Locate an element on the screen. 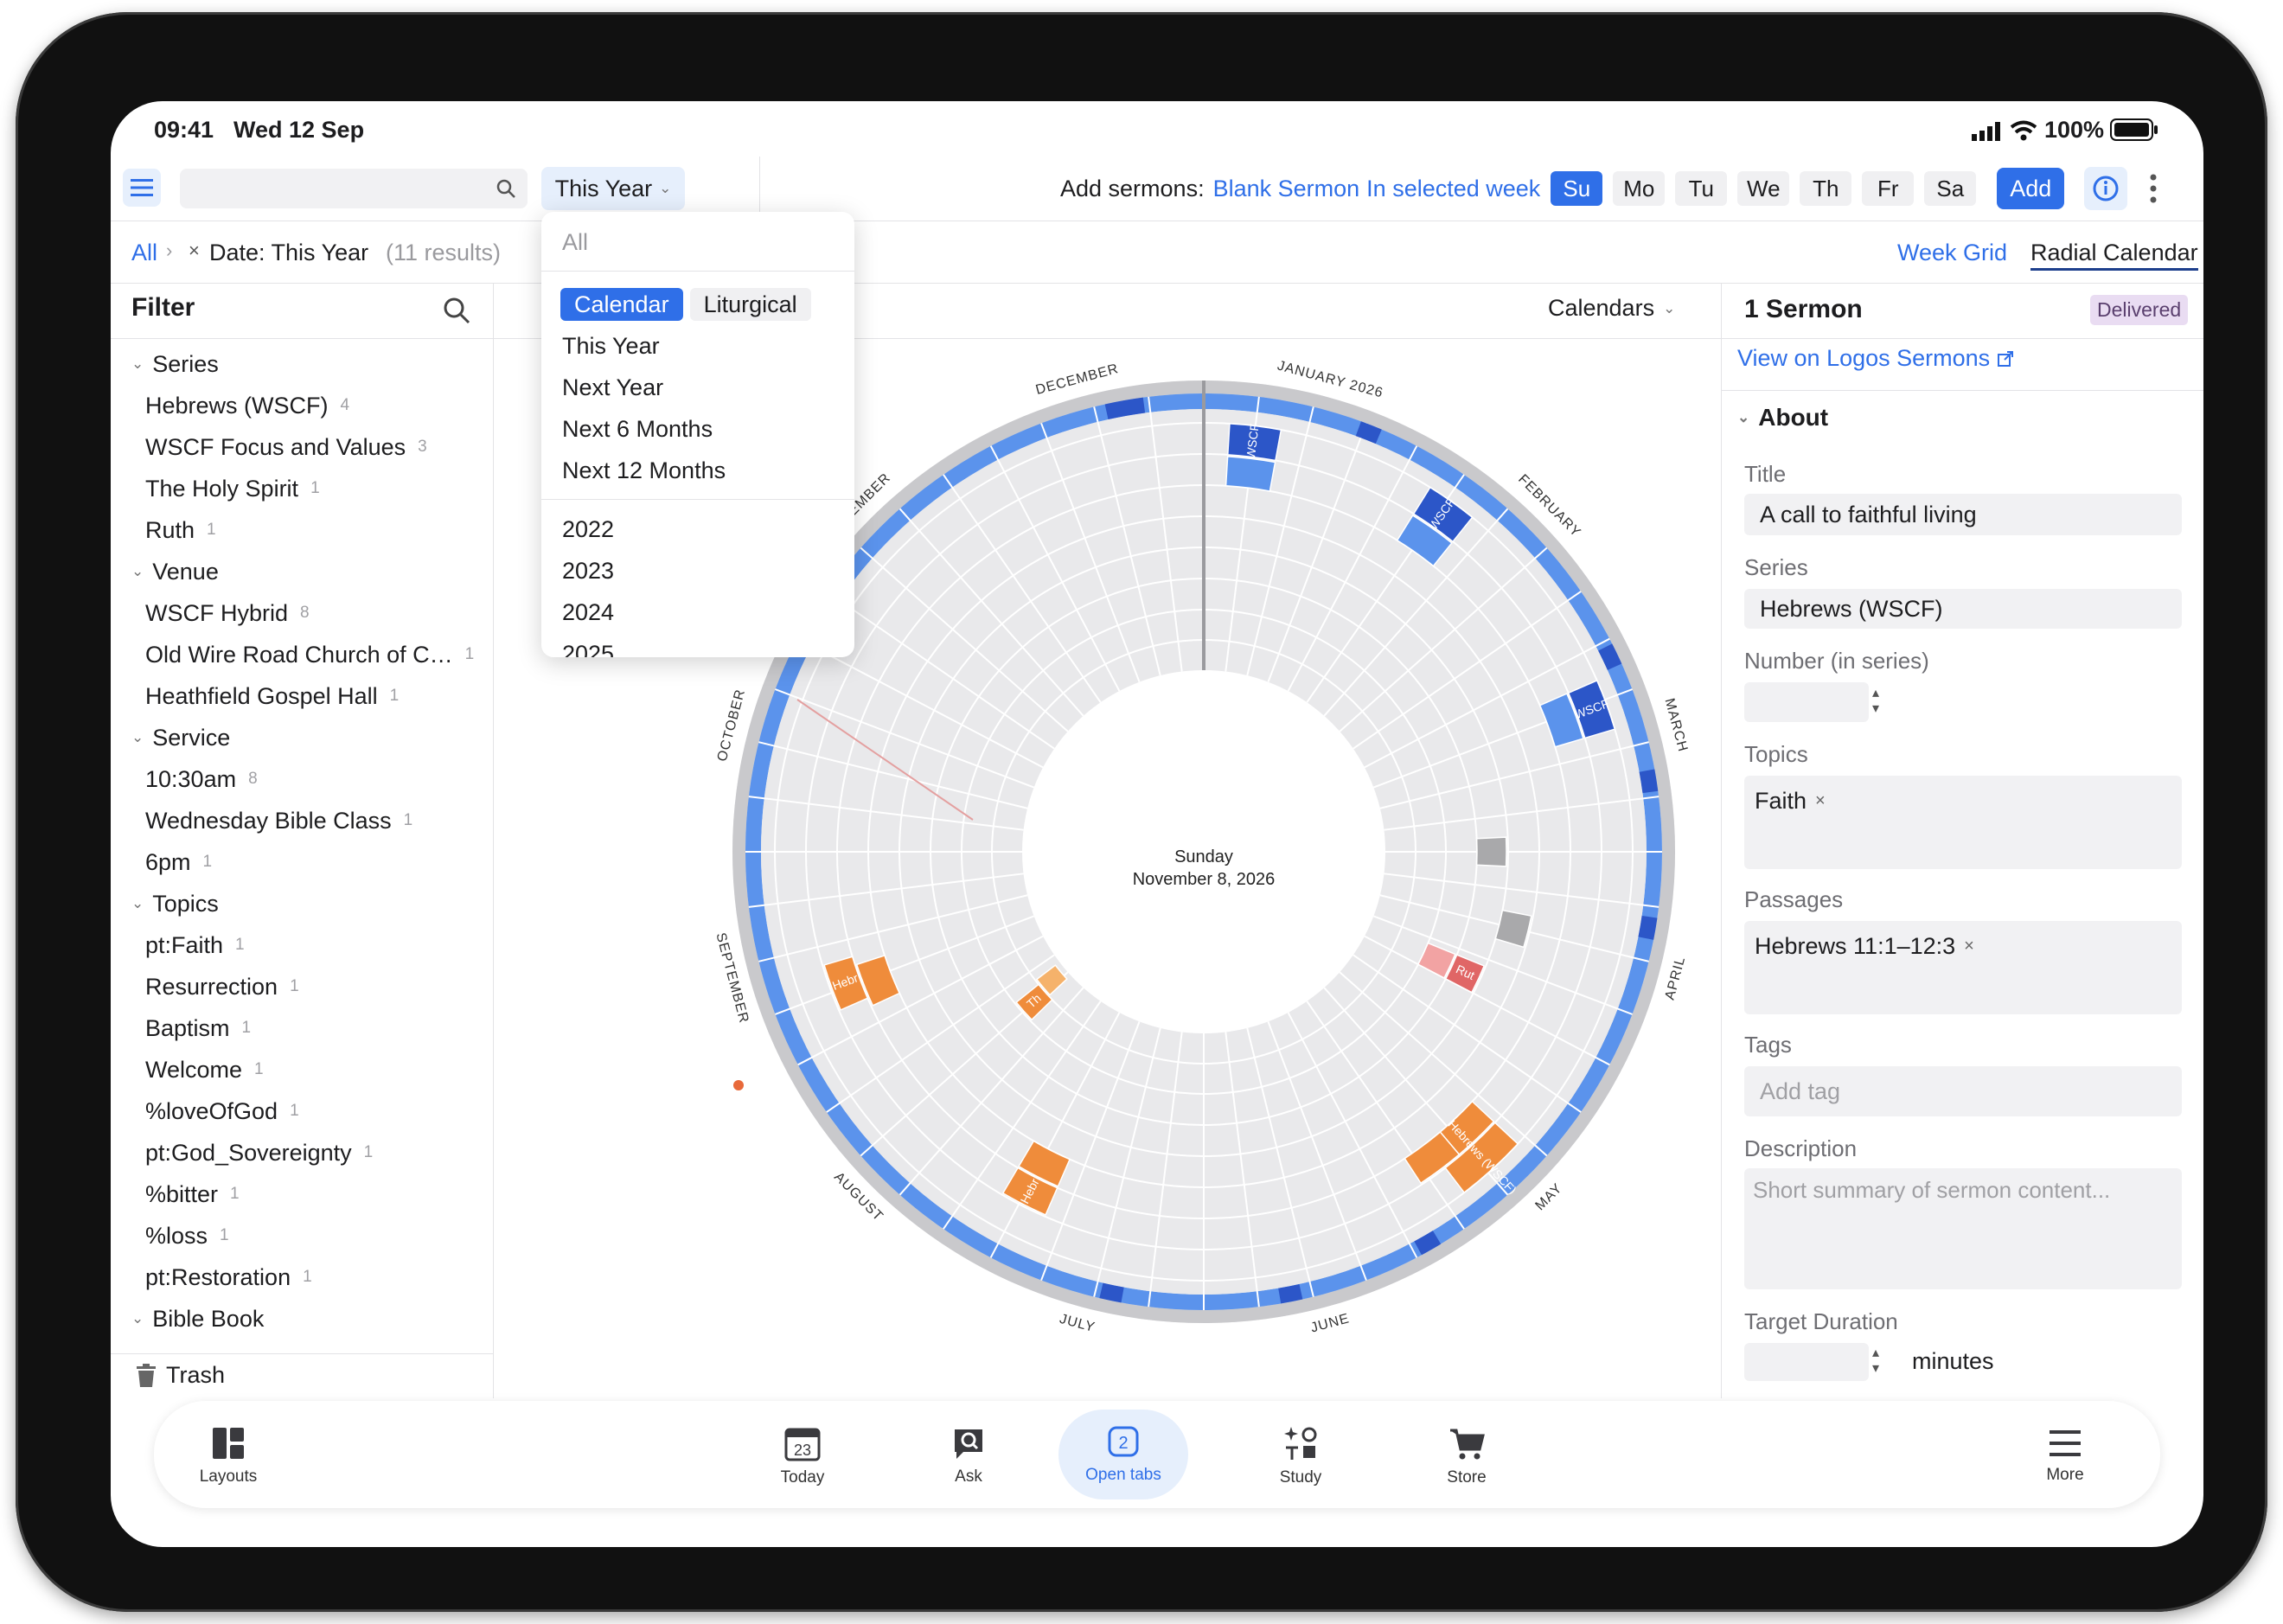 The width and height of the screenshot is (2283, 1624). dock-ask: Ask is located at coordinates (968, 1456).